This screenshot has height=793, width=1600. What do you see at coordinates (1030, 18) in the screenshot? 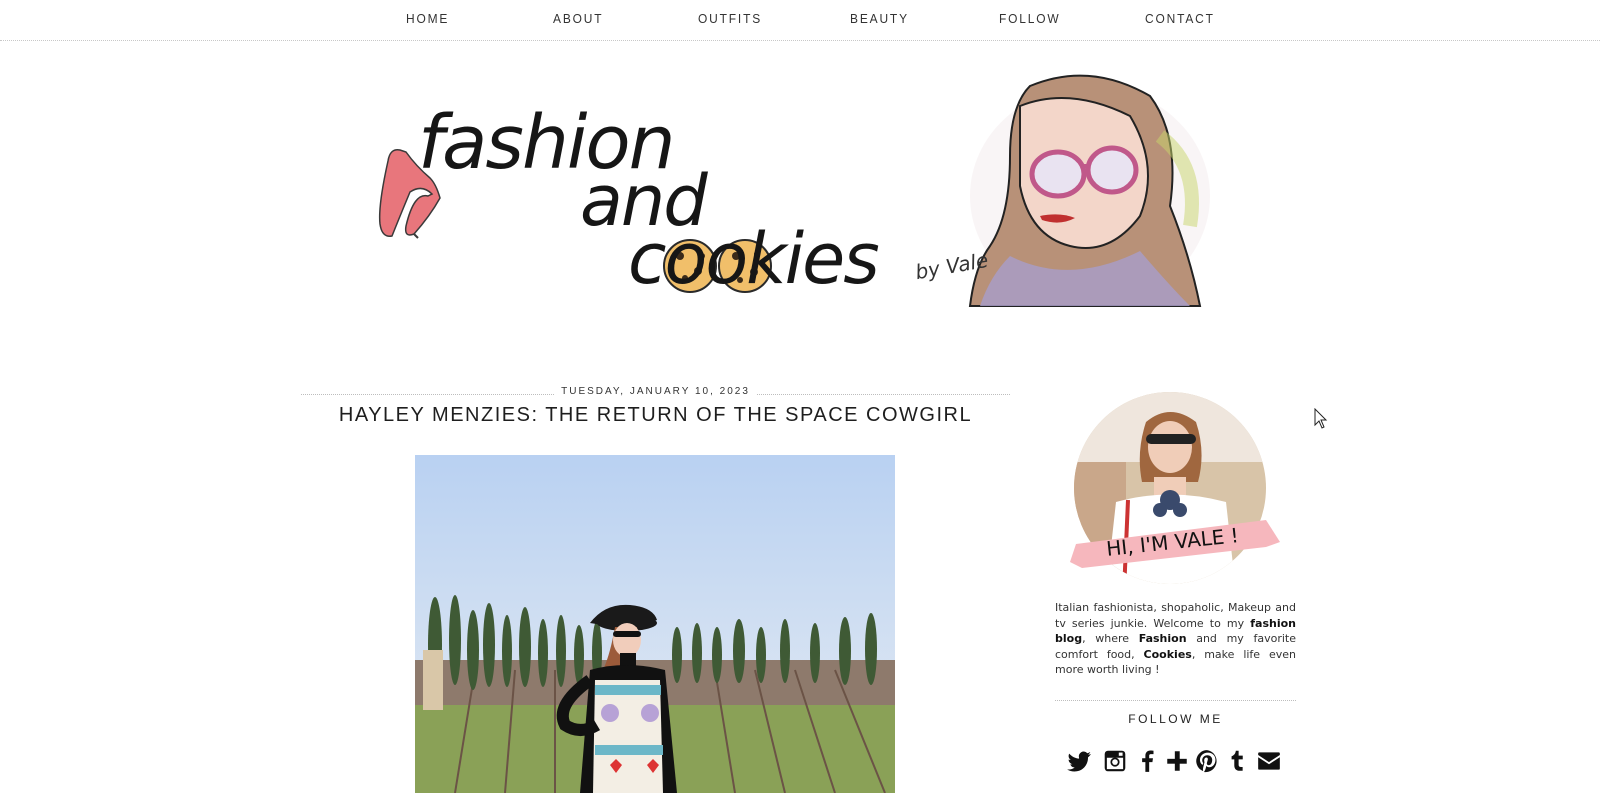
I see `nav-follow: FOLLOW` at bounding box center [1030, 18].